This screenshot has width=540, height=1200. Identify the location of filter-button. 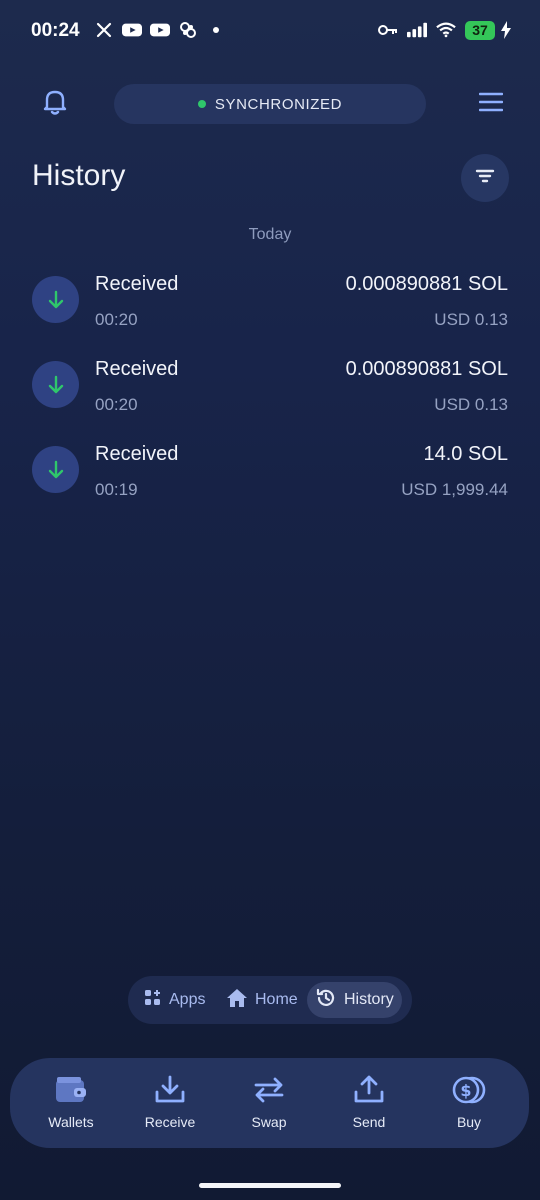
(485, 178).